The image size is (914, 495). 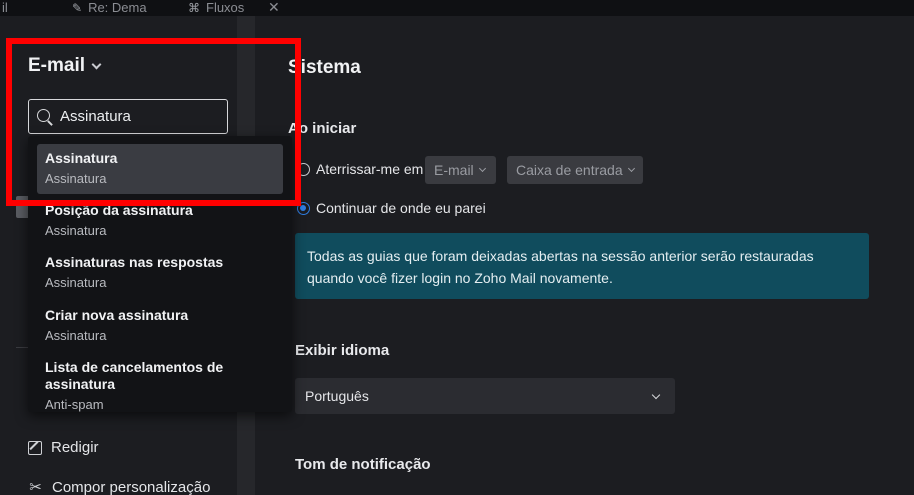 What do you see at coordinates (153, 122) in the screenshot?
I see `highlight-box` at bounding box center [153, 122].